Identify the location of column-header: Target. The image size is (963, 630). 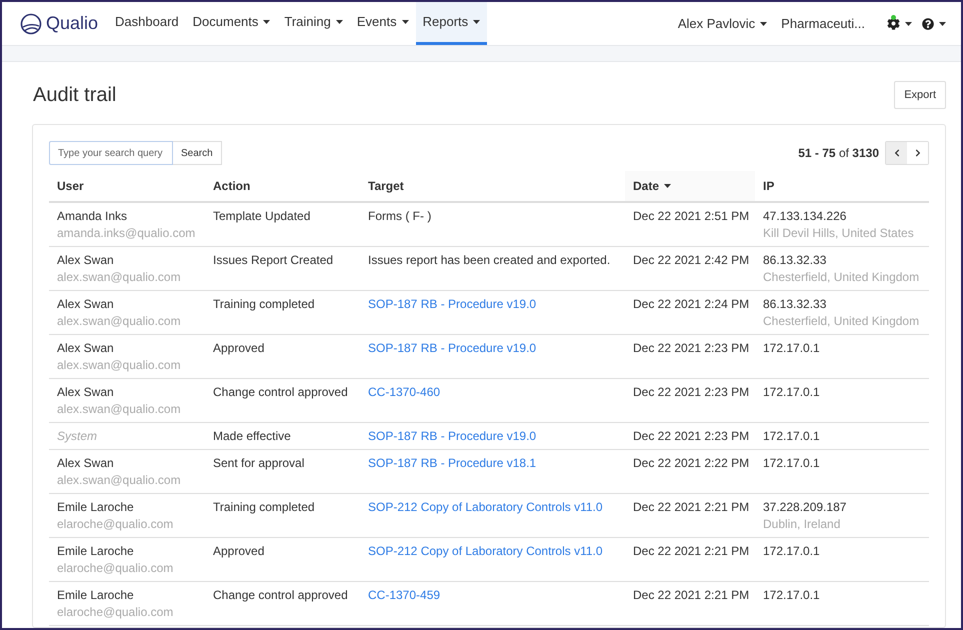
(492, 186).